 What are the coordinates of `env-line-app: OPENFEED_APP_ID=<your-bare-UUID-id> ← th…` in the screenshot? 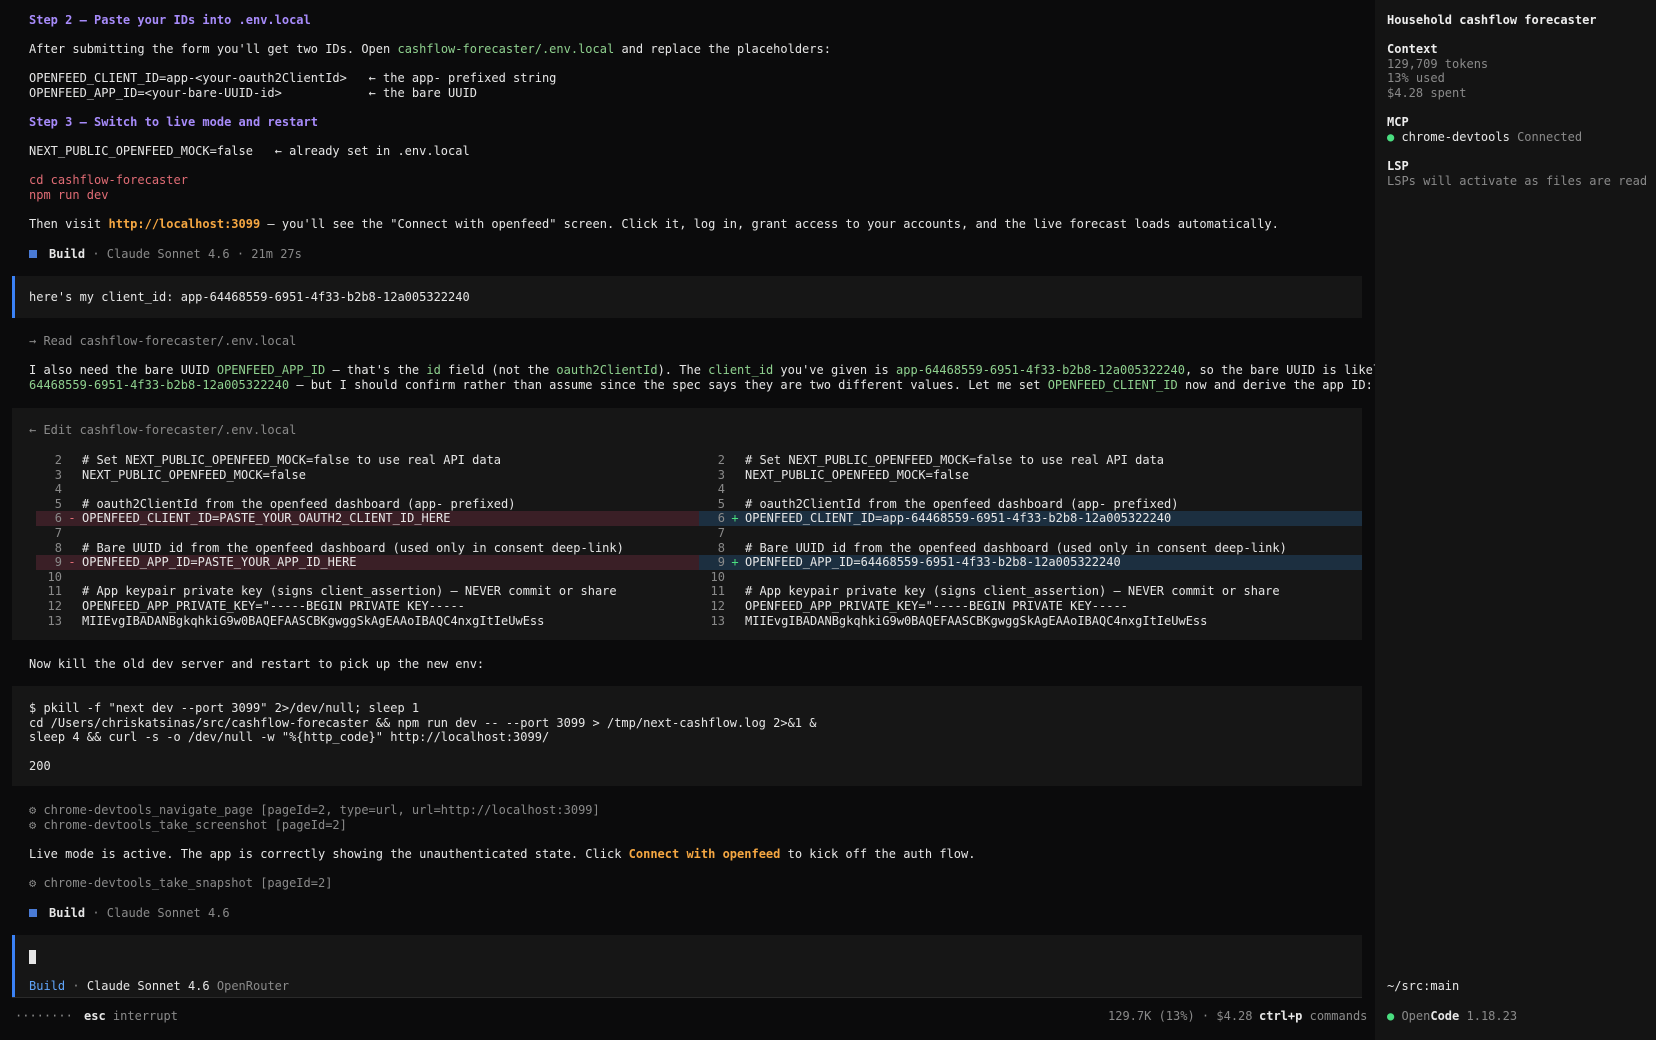 It's located at (253, 93).